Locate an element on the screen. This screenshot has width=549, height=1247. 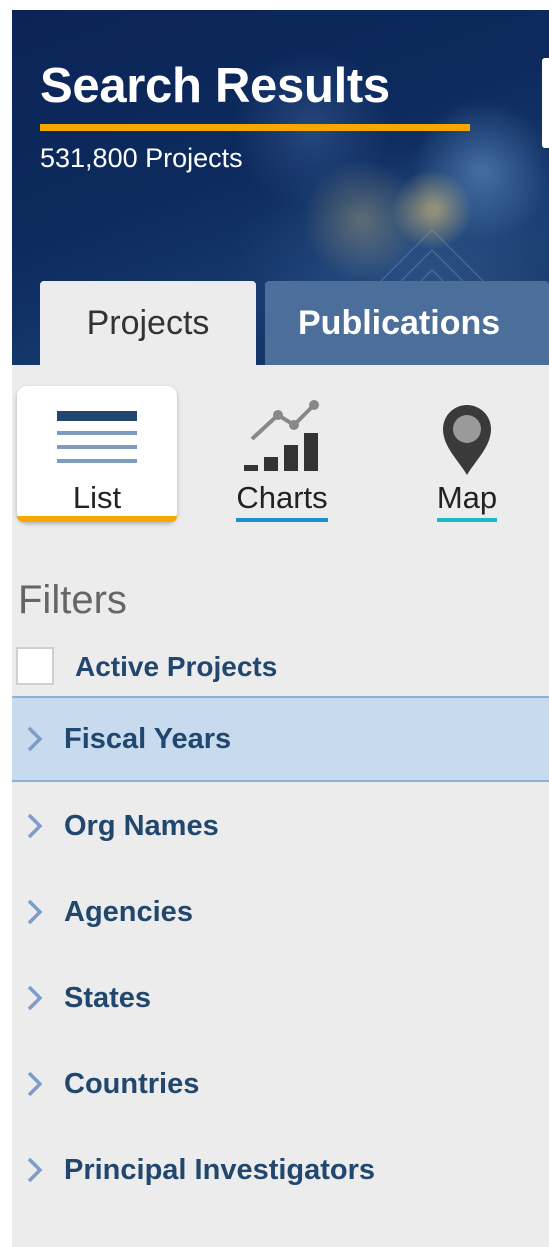
filter-label: Countries is located at coordinates (132, 1083).